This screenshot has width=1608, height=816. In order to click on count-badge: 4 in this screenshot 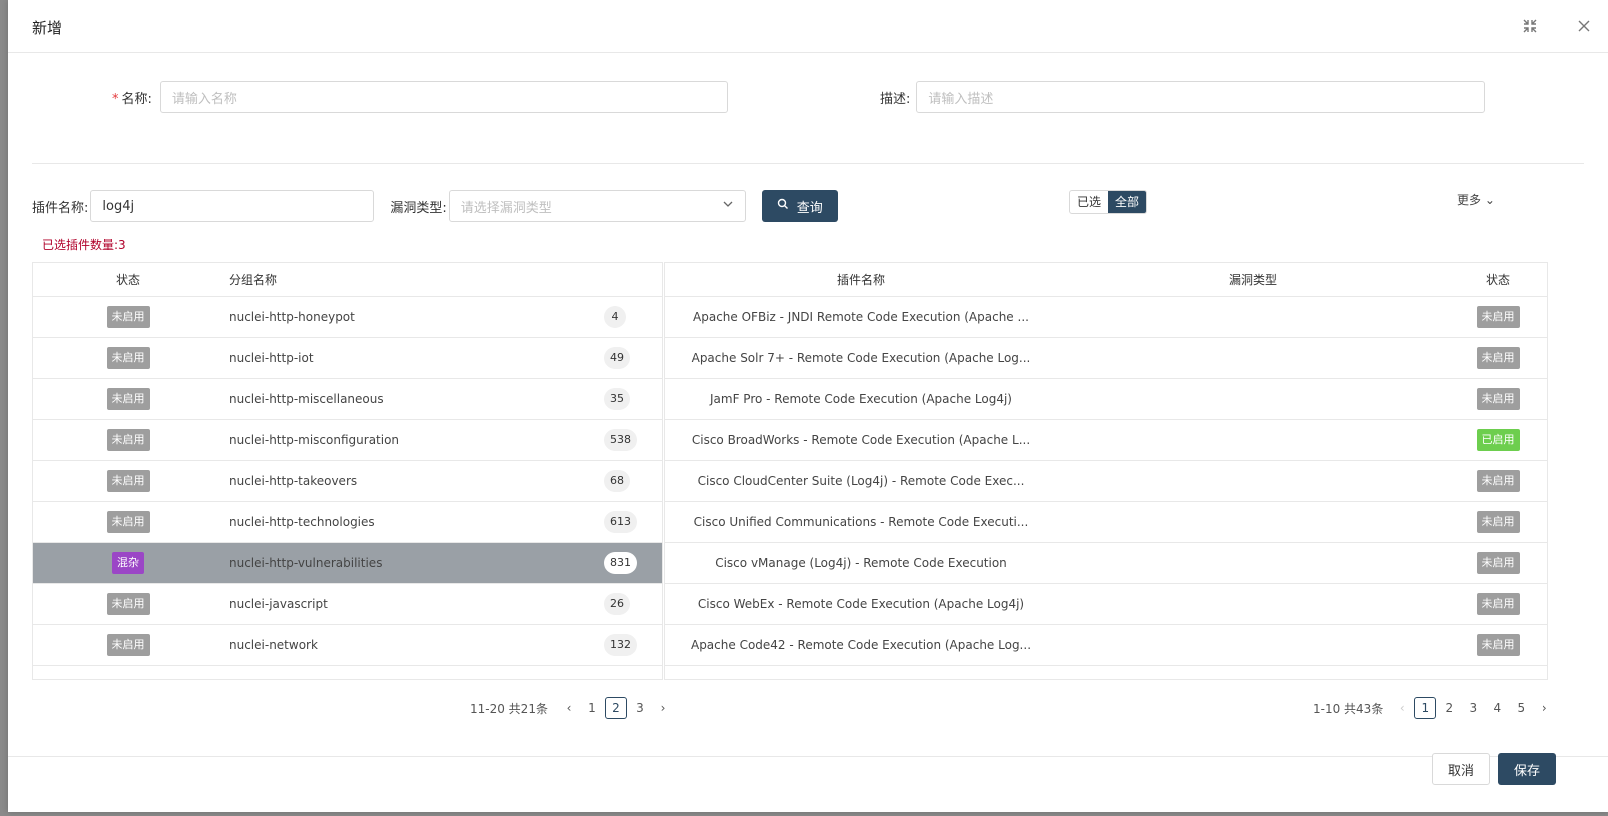, I will do `click(615, 317)`.